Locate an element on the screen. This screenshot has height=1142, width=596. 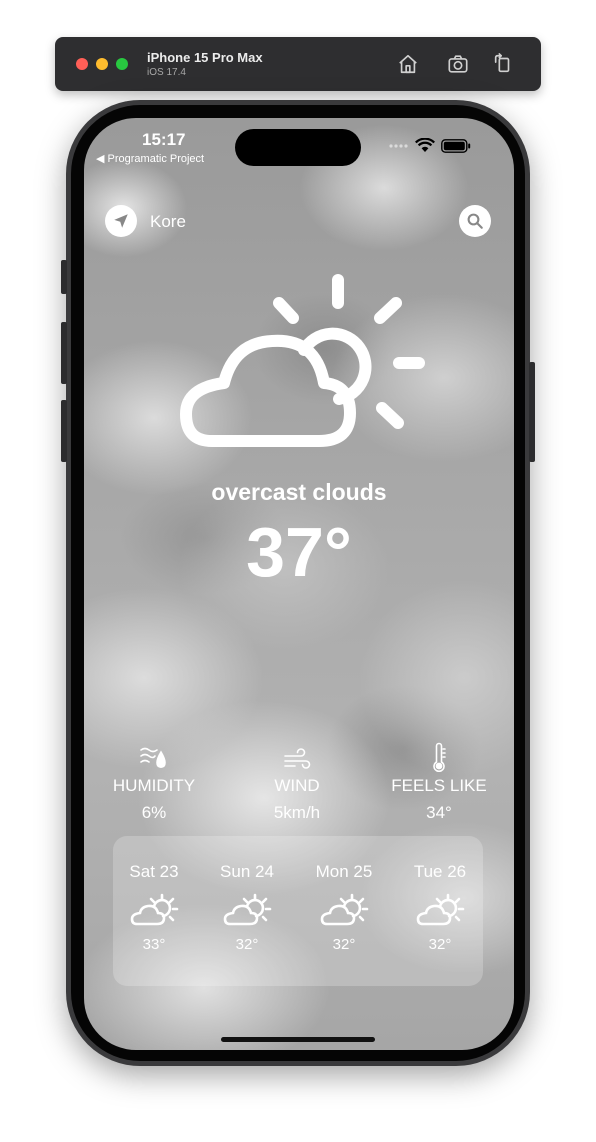
screenshot-button is located at coordinates (458, 64).